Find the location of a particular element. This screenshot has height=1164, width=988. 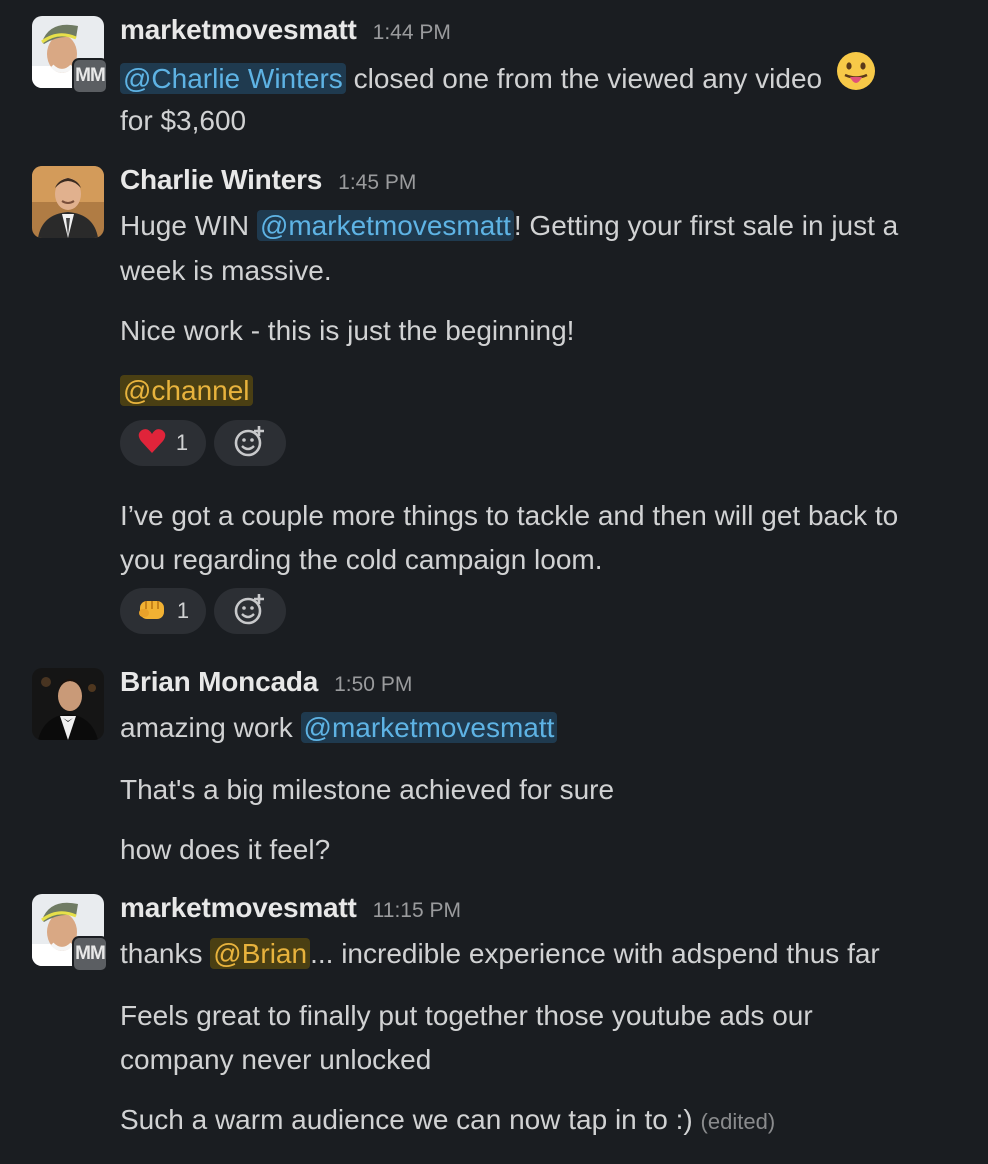

message-line: That's a big milestone achieved for sure is located at coordinates (367, 789).